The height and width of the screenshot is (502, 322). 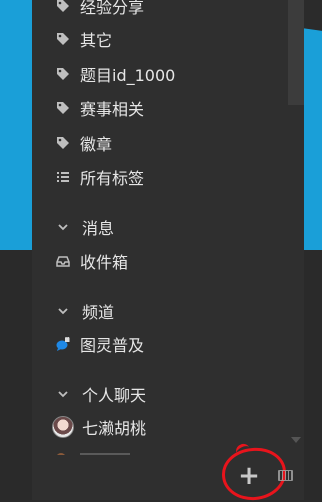 What do you see at coordinates (96, 40) in the screenshot?
I see `sidebar-item-label: 其它` at bounding box center [96, 40].